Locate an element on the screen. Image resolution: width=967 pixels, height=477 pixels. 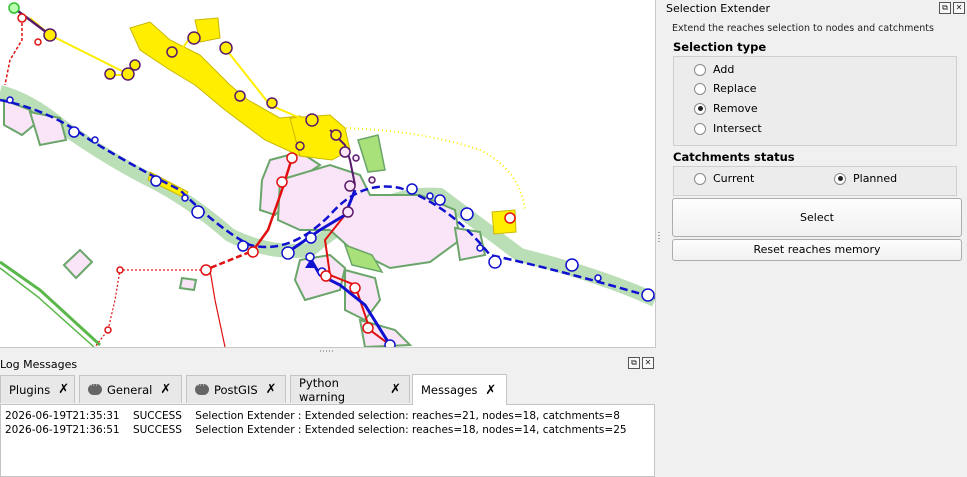
tab-python-warning: Python warning ✗ is located at coordinates (350, 389).